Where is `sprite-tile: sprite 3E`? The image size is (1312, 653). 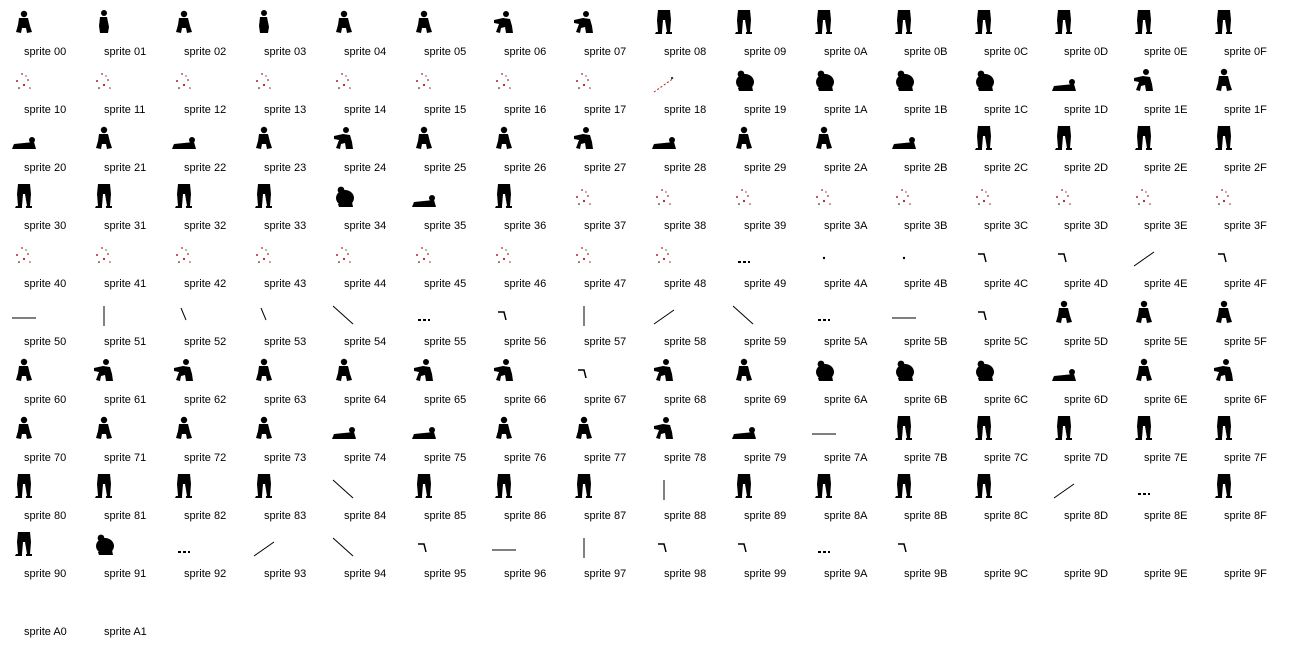 sprite-tile: sprite 3E is located at coordinates (1160, 211).